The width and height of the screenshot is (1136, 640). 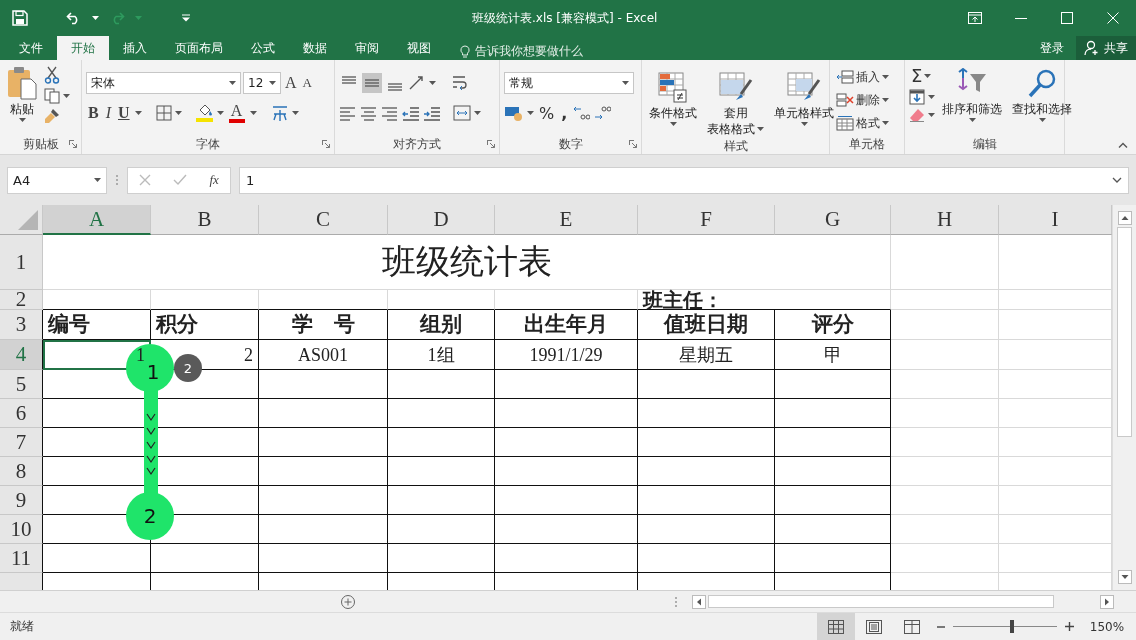 What do you see at coordinates (836, 626) in the screenshot?
I see `view-button` at bounding box center [836, 626].